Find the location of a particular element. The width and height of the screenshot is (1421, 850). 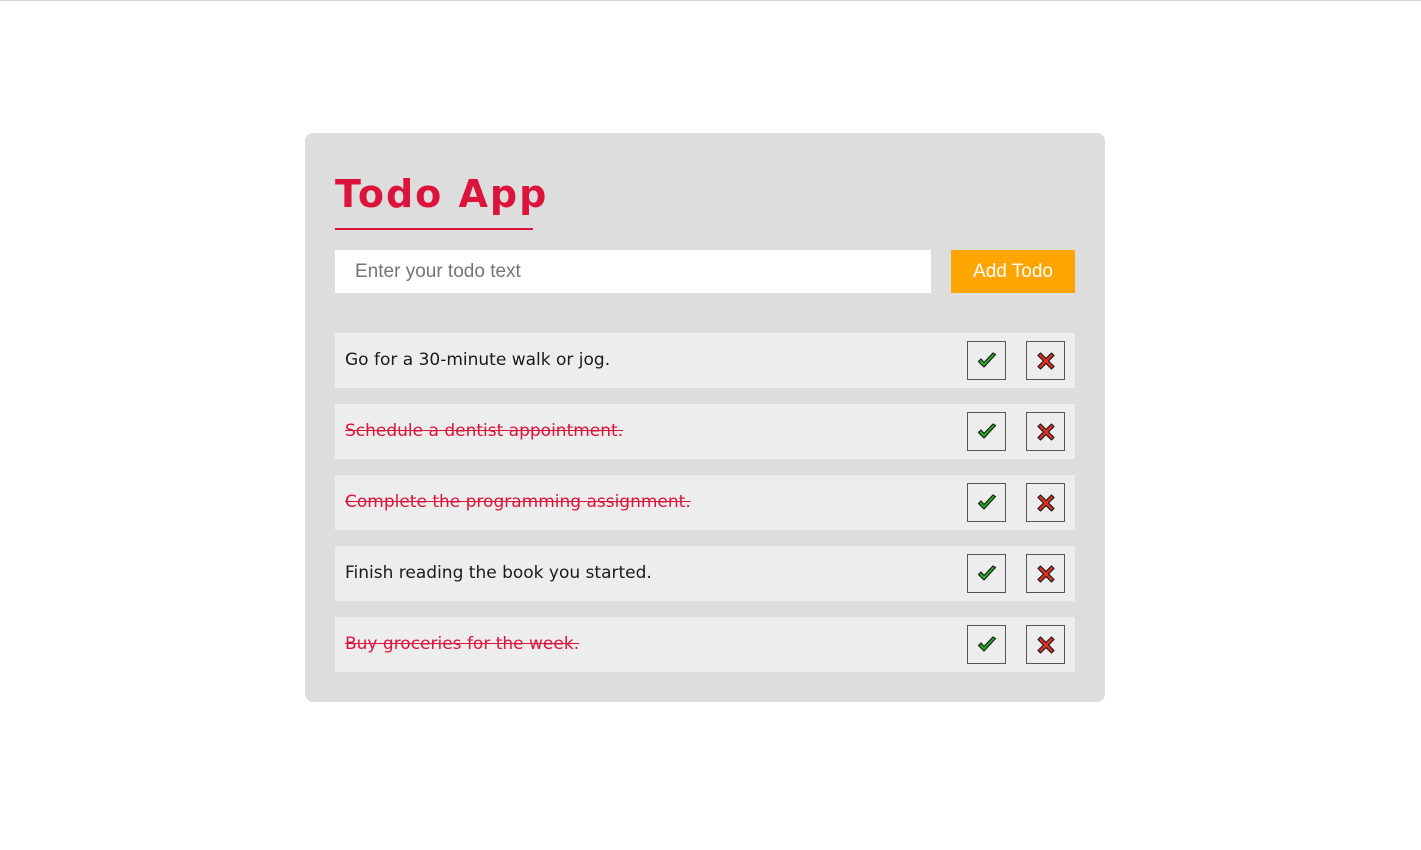

title-underline is located at coordinates (434, 229).